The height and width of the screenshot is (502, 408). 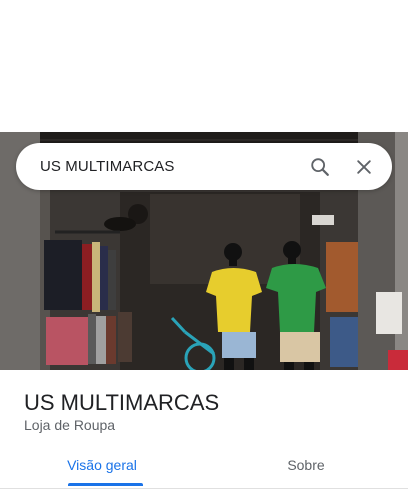 I want to click on place-category: Loja de Roupa, so click(x=69, y=425).